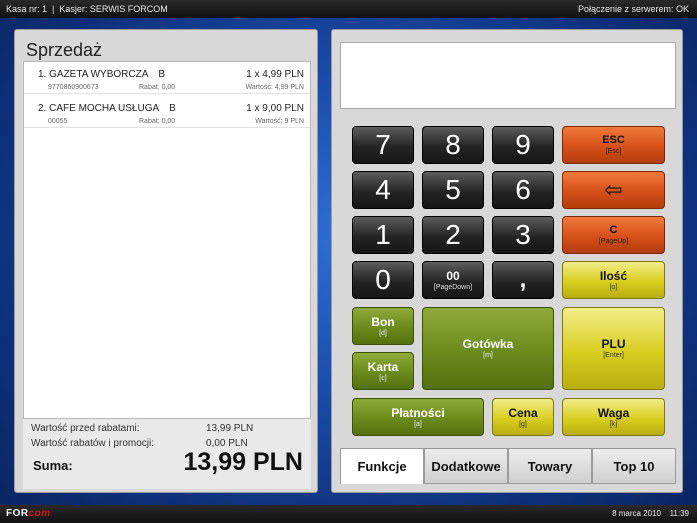 This screenshot has width=697, height=523. I want to click on item-value: Wartość: 9 PLN, so click(279, 121).